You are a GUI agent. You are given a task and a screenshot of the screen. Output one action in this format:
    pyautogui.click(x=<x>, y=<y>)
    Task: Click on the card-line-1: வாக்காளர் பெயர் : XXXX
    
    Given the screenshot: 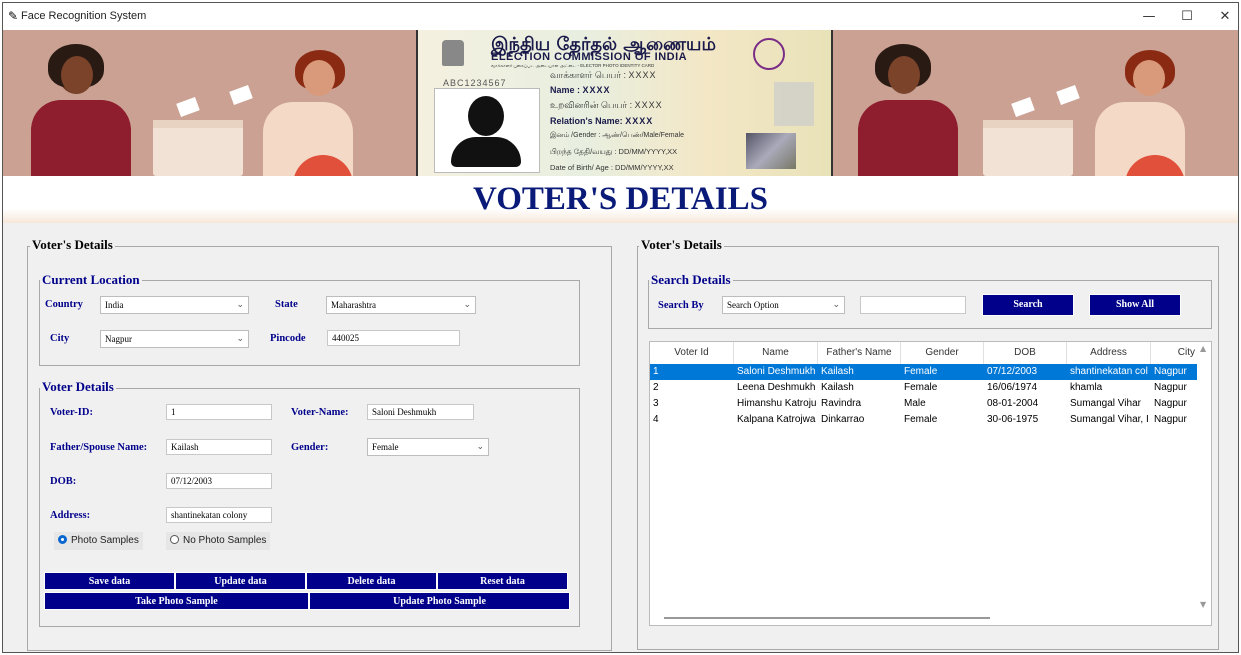 What is the action you would take?
    pyautogui.click(x=603, y=75)
    